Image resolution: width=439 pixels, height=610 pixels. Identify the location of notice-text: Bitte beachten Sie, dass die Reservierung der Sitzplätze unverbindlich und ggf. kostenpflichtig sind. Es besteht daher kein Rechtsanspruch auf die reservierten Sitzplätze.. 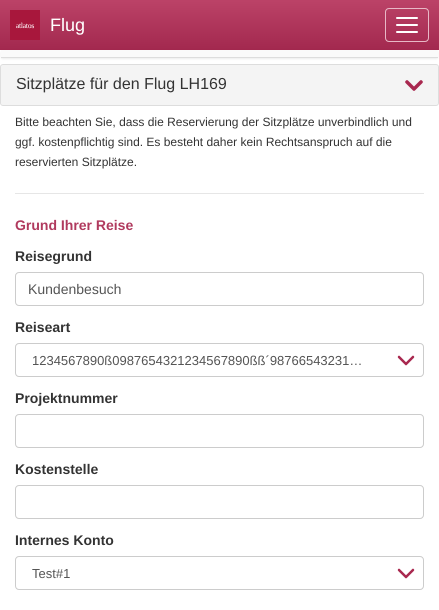
(214, 142).